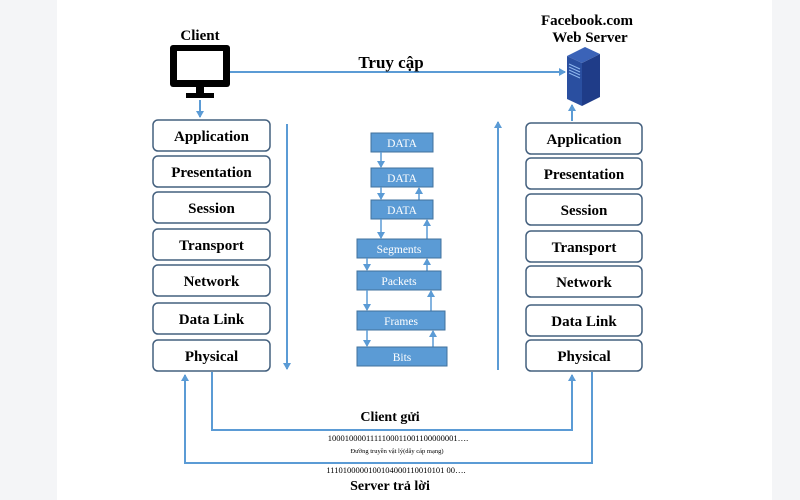 This screenshot has height=500, width=800. I want to click on pdu-bits-box: Bits, so click(402, 356).